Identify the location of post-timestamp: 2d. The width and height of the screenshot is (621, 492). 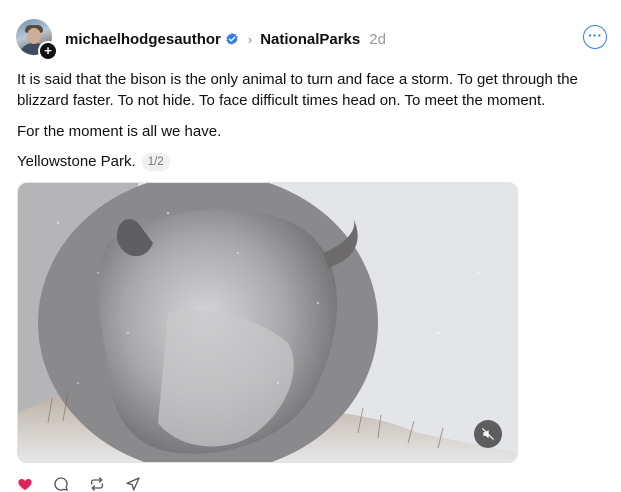
(377, 39).